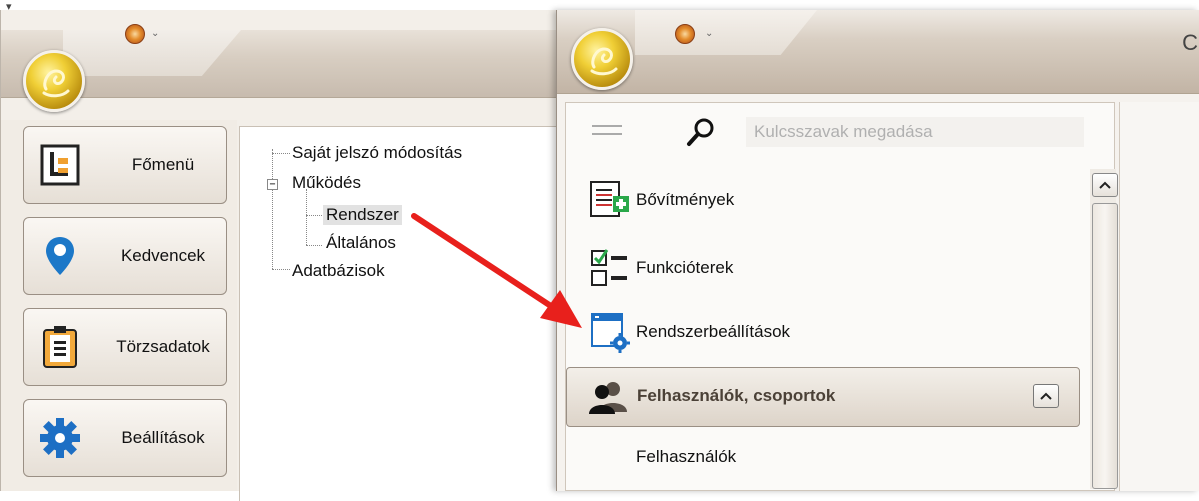 The width and height of the screenshot is (1199, 501). I want to click on nav-label: Törzsadatok, so click(163, 346).